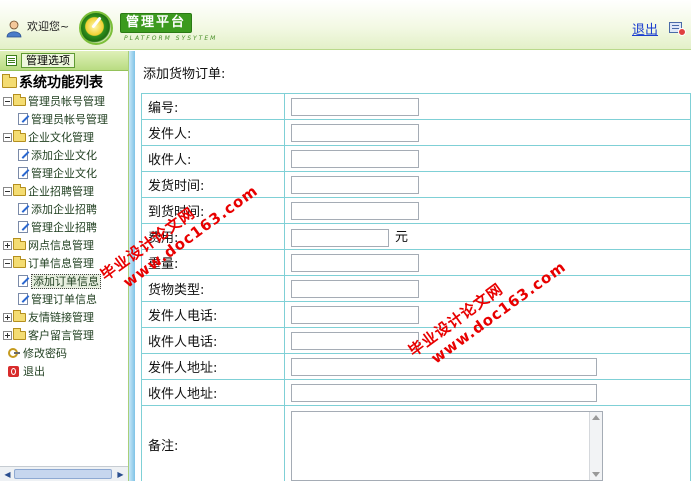 The image size is (691, 481). Describe the element at coordinates (355, 158) in the screenshot. I see `recipient-input` at that location.